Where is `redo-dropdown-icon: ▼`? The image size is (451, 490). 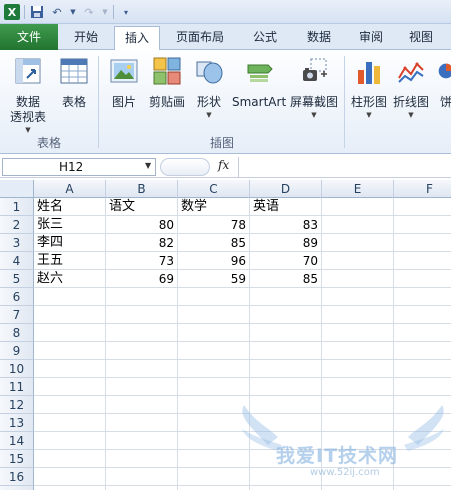 redo-dropdown-icon: ▼ is located at coordinates (105, 12).